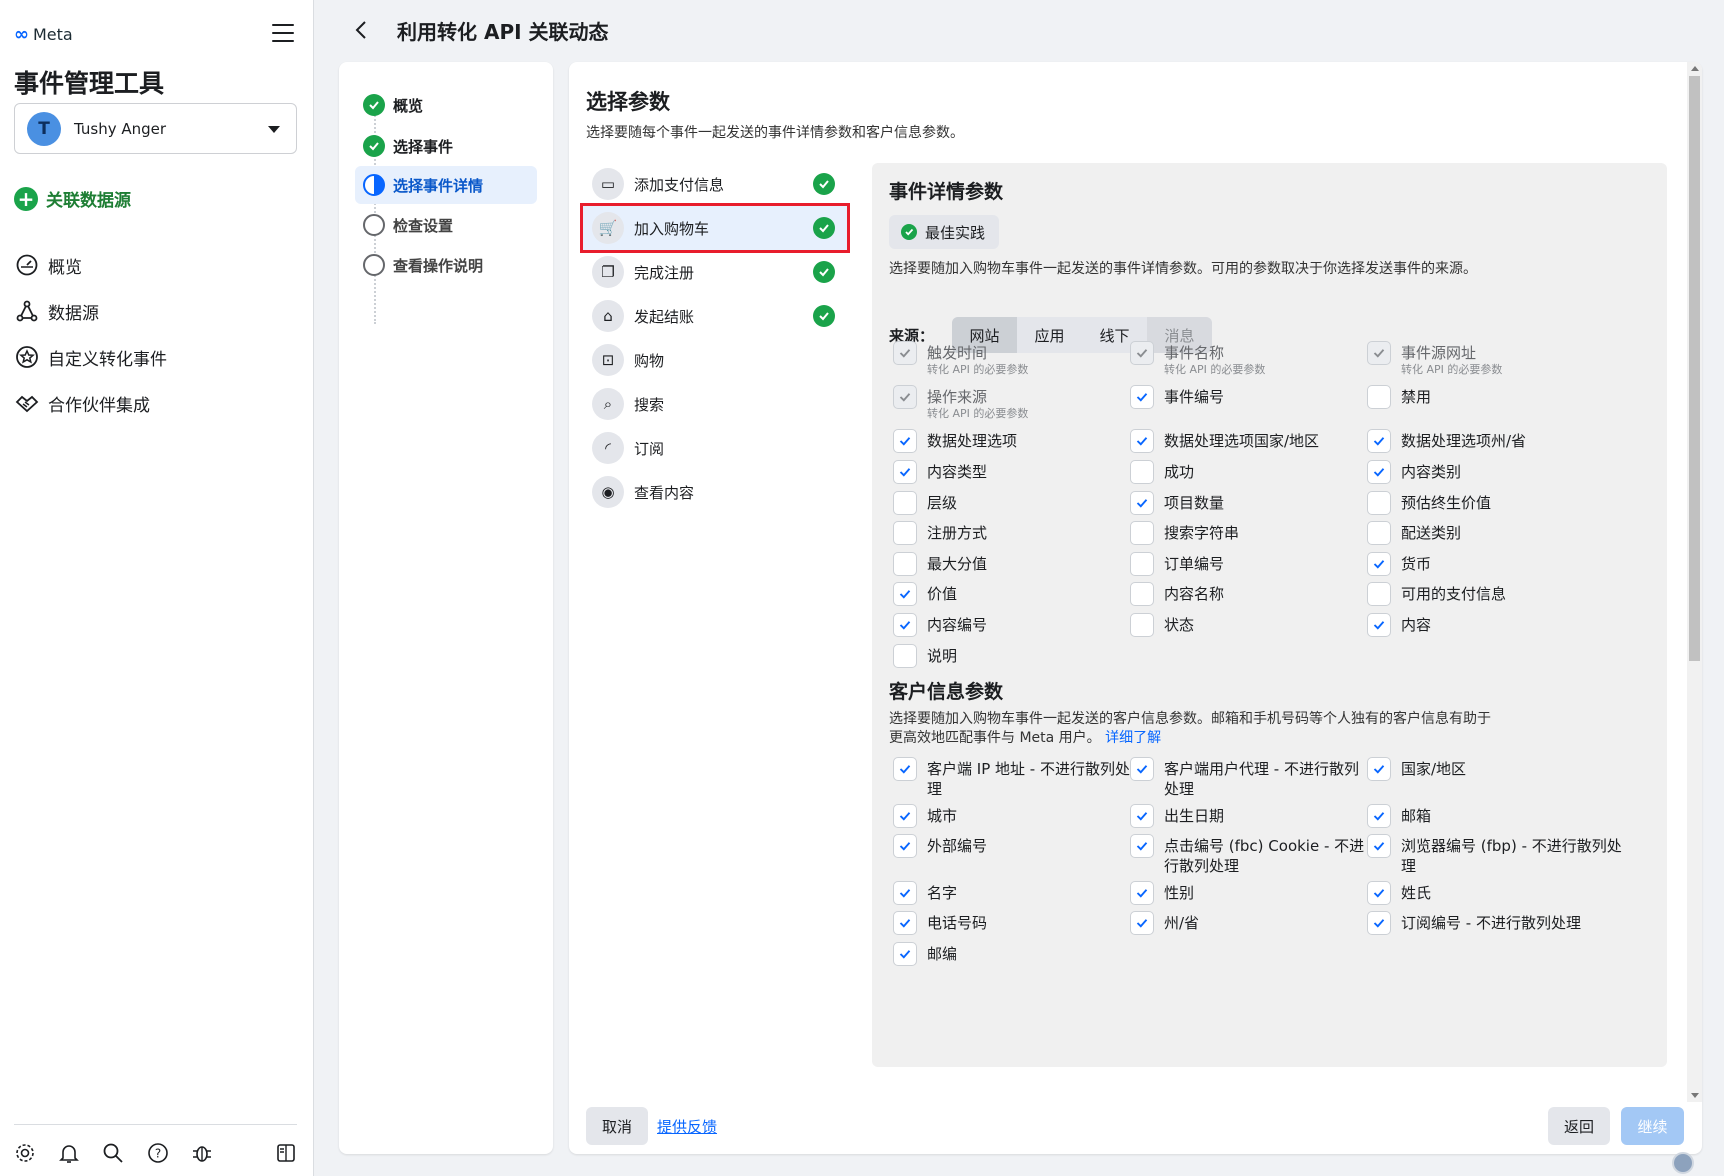 The width and height of the screenshot is (1724, 1176). Describe the element at coordinates (1500, 475) in the screenshot. I see `param-option: 内容类别` at that location.